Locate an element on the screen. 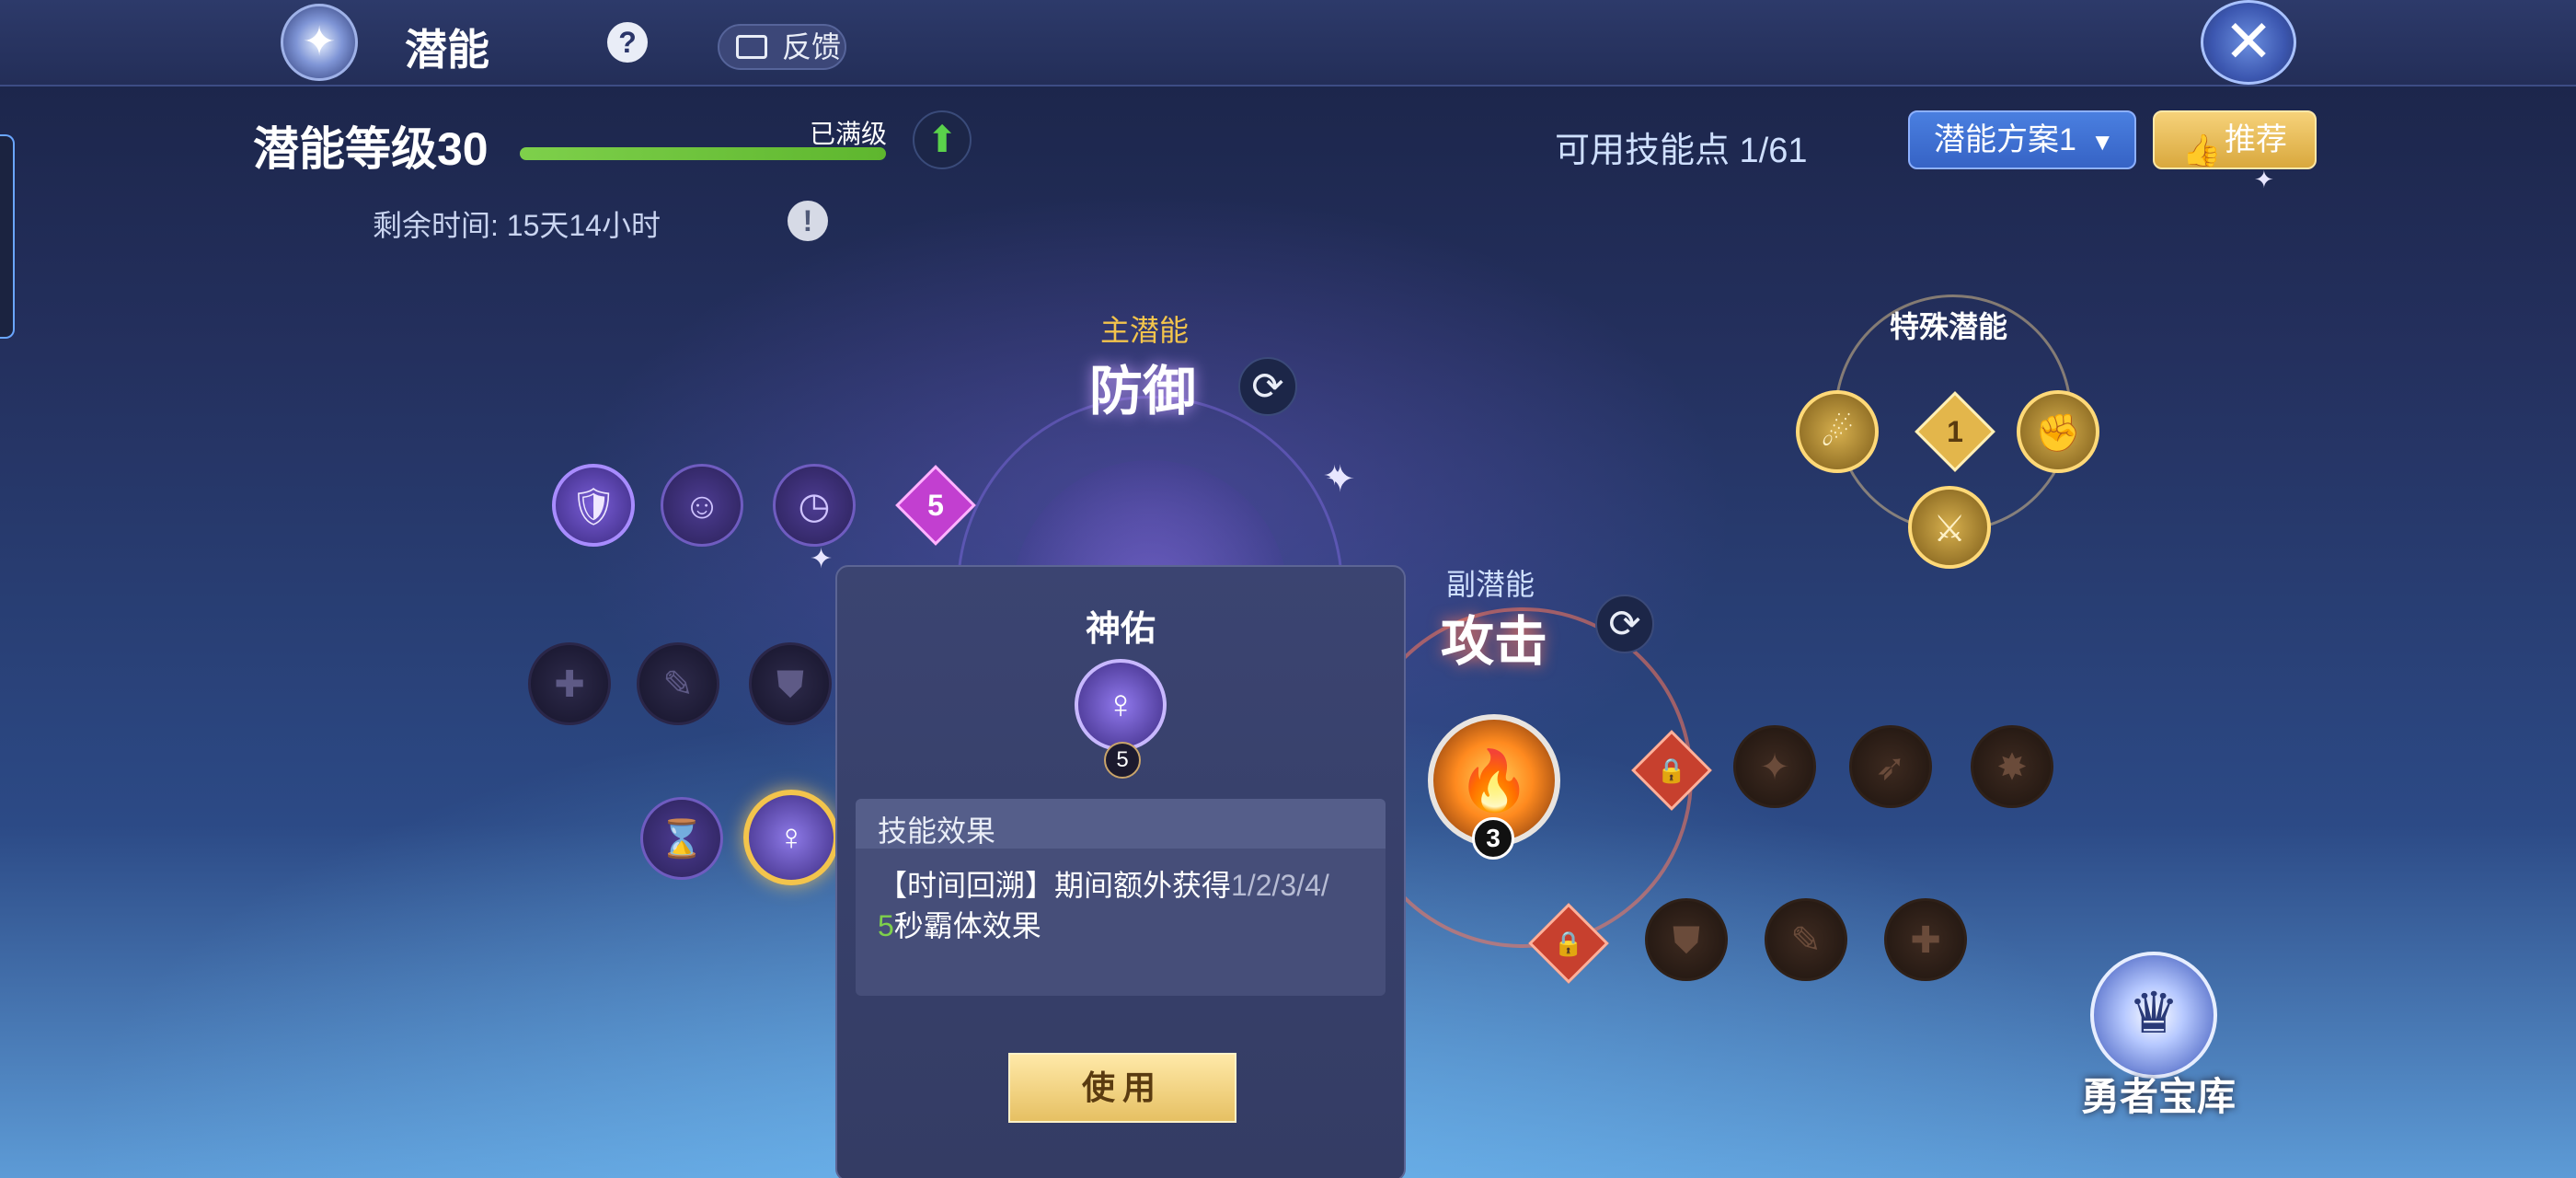 This screenshot has width=2576, height=1178. skill-node-locked-kick: ✦ is located at coordinates (1774, 766).